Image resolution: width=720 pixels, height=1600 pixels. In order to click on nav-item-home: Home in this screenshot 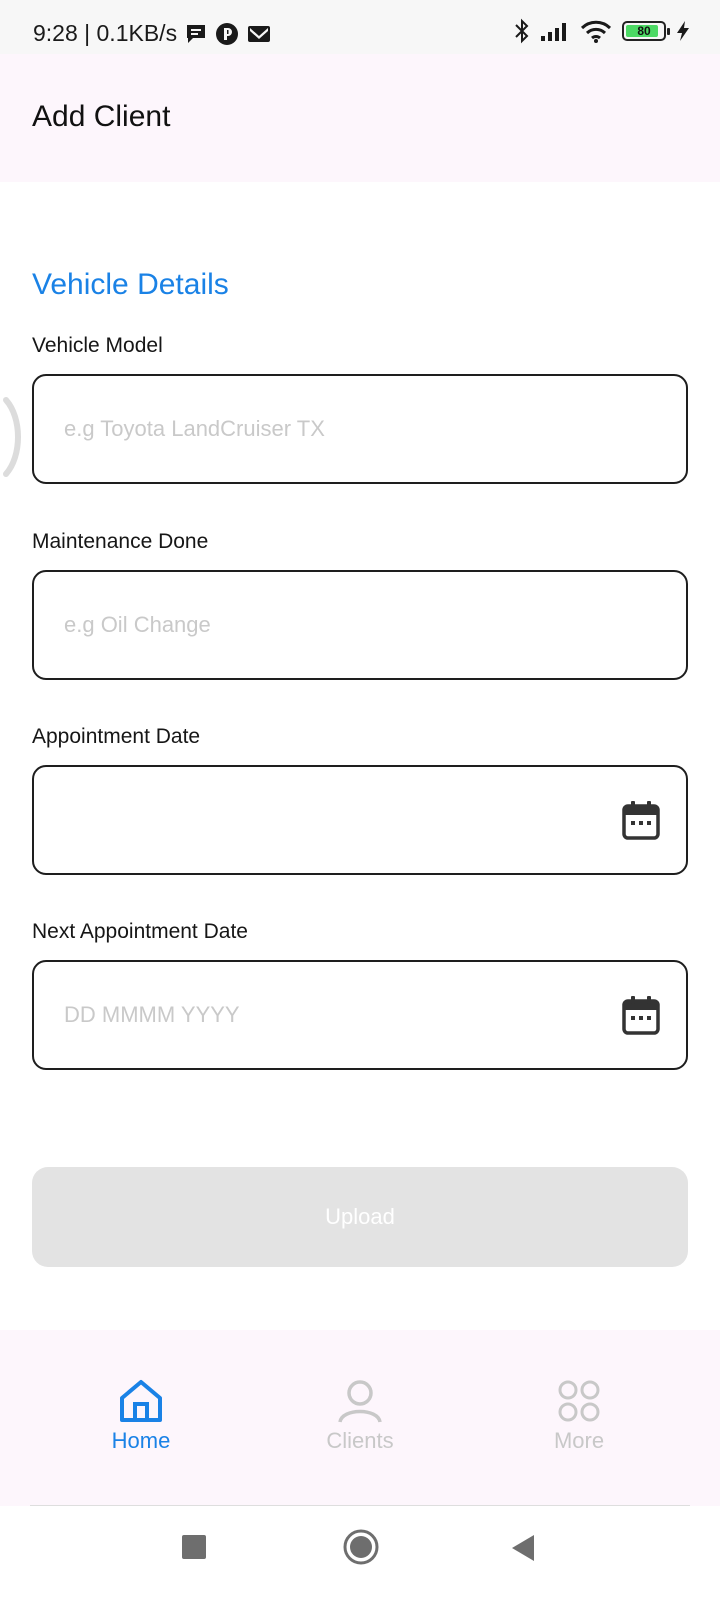, I will do `click(141, 1416)`.